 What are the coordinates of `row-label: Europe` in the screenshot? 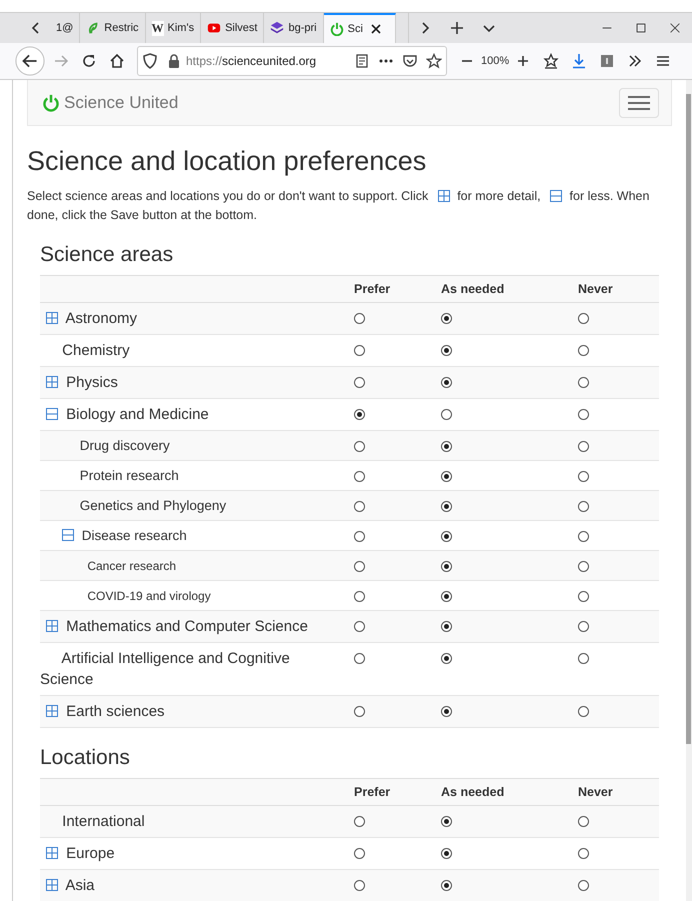 It's located at (90, 853).